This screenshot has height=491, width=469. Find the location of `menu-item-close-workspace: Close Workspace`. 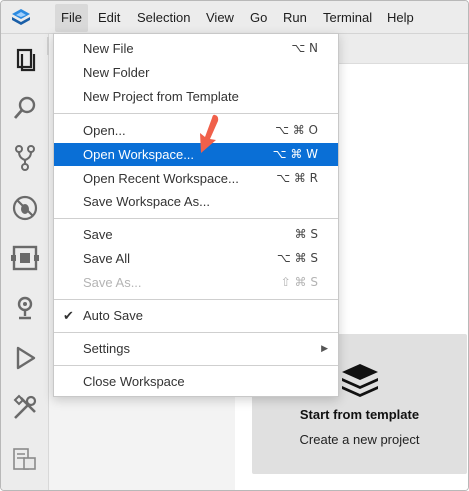

menu-item-close-workspace: Close Workspace is located at coordinates (196, 381).